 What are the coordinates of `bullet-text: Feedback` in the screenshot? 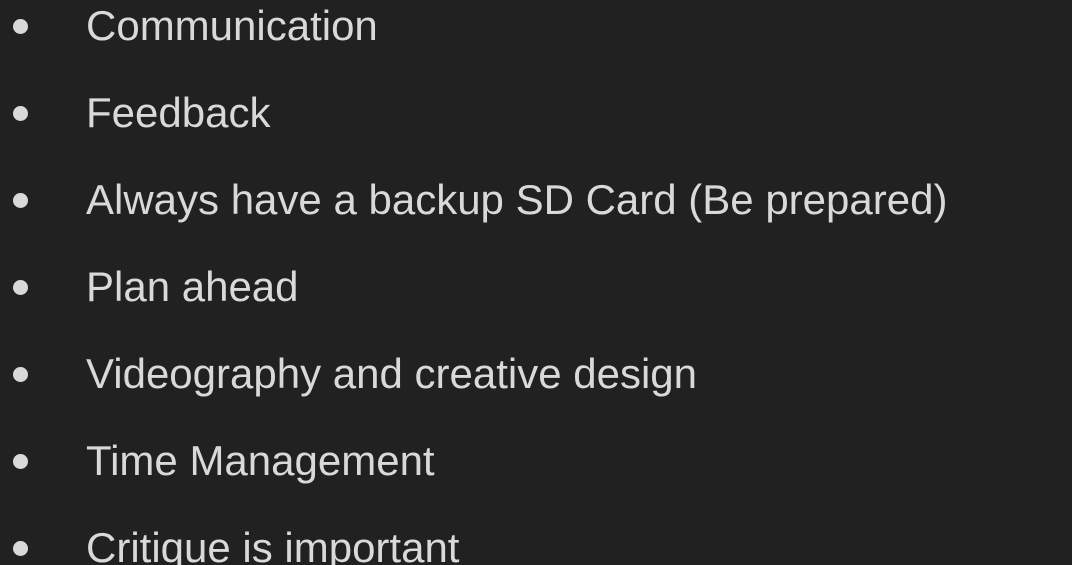 It's located at (178, 112).